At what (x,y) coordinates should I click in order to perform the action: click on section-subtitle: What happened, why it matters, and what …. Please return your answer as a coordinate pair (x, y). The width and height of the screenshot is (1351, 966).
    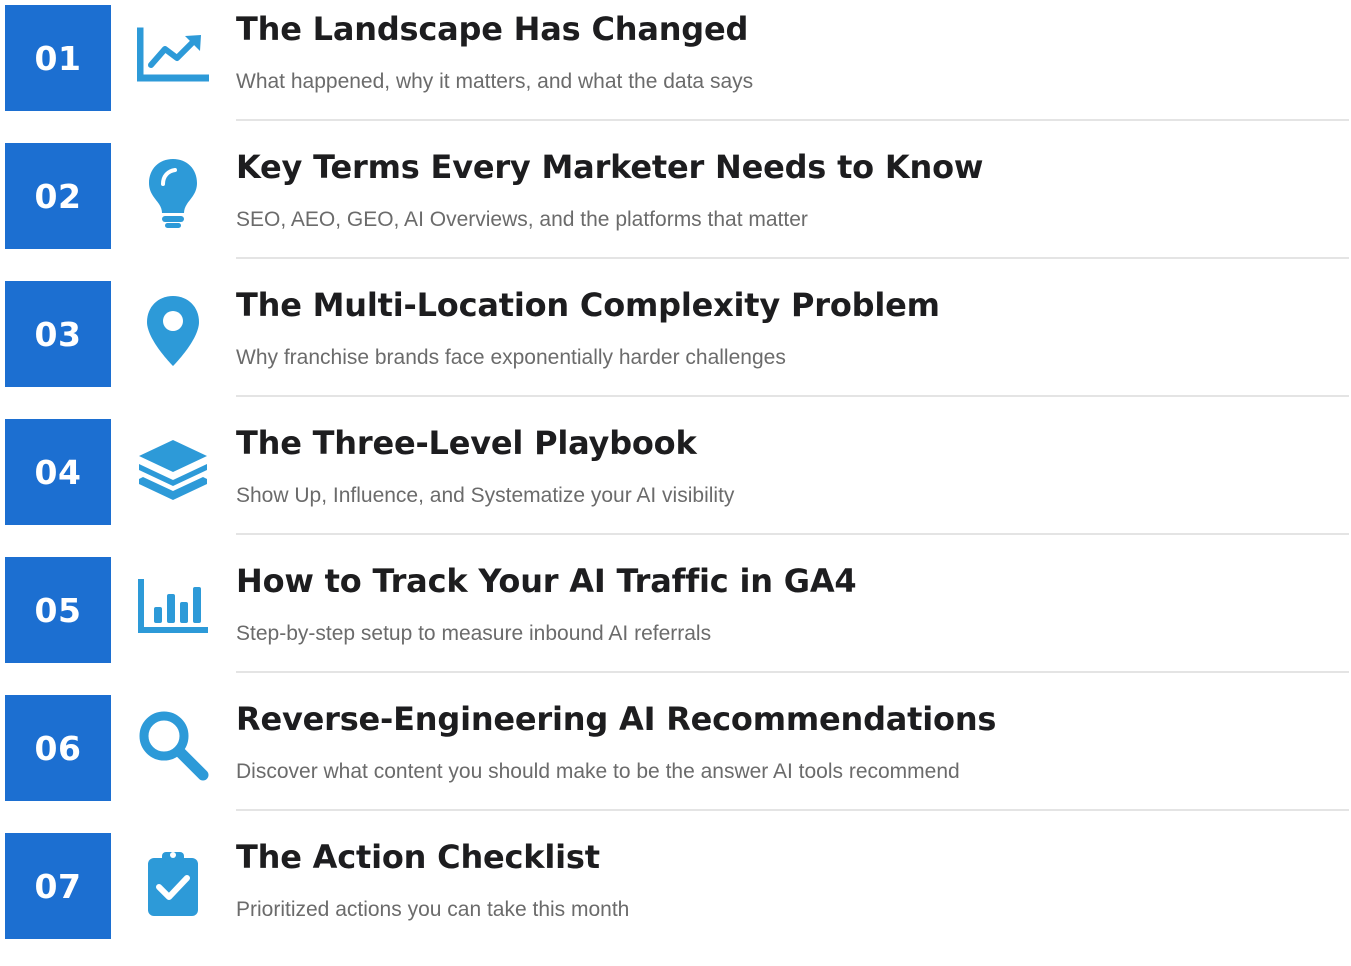
    Looking at the image, I should click on (495, 81).